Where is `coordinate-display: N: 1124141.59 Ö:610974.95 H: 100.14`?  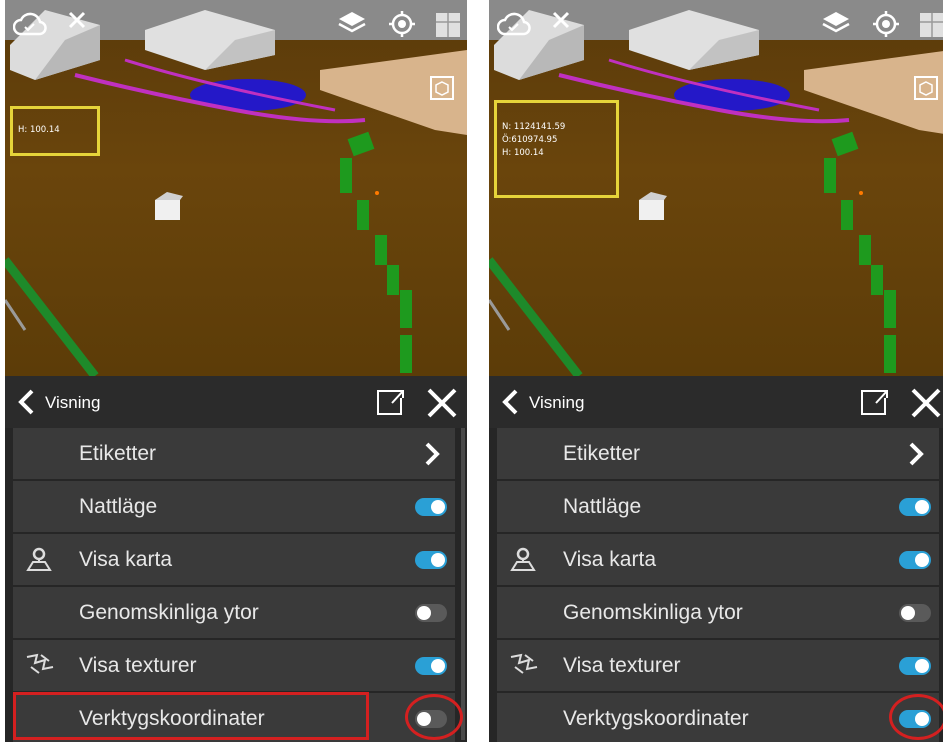
coordinate-display: N: 1124141.59 Ö:610974.95 H: 100.14 is located at coordinates (556, 149).